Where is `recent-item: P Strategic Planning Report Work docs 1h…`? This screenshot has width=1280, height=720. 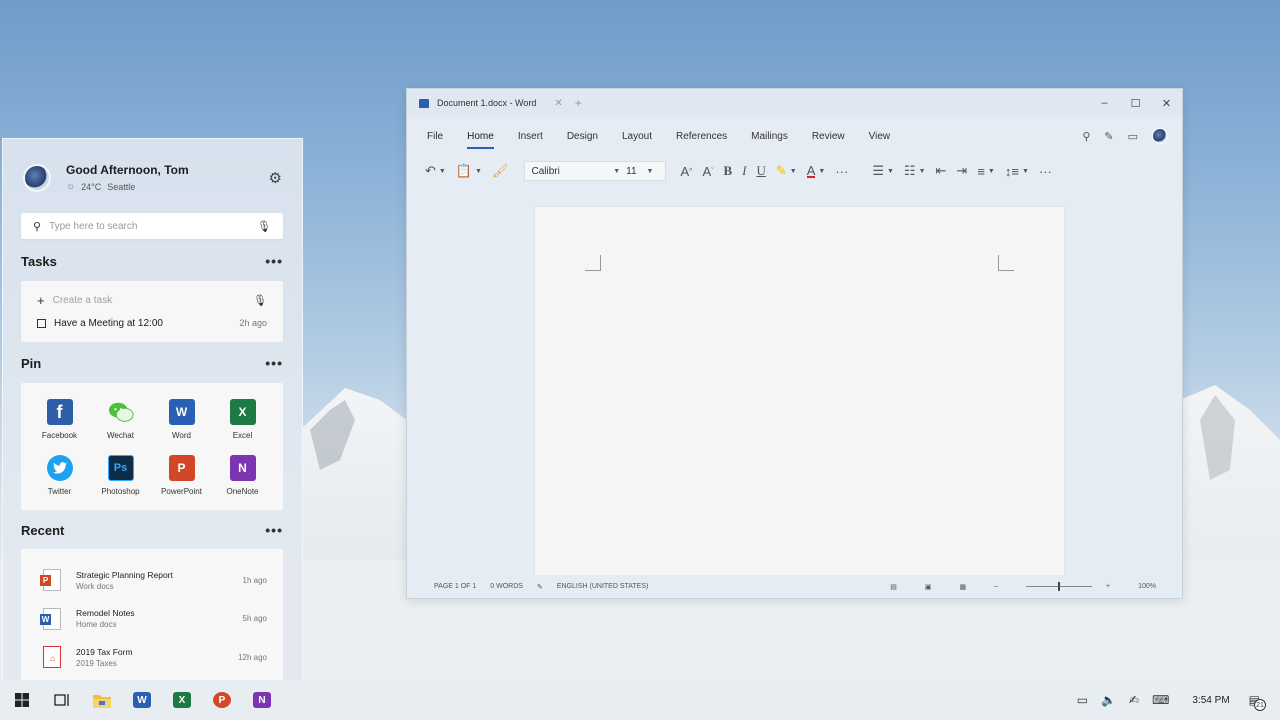
recent-item: P Strategic Planning Report Work docs 1h… is located at coordinates (152, 580).